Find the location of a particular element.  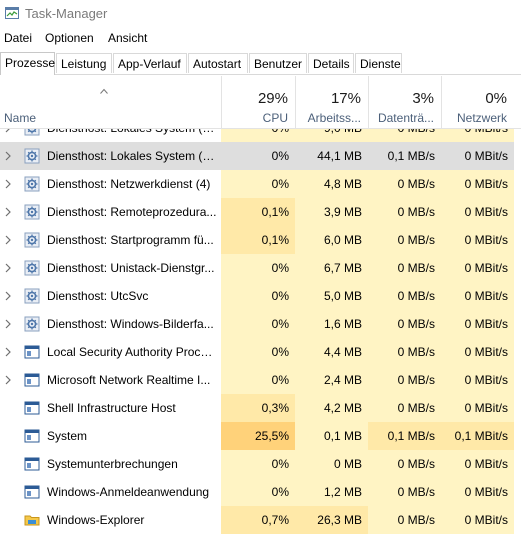

process-memory-value: 2,4 MB is located at coordinates (331, 380).